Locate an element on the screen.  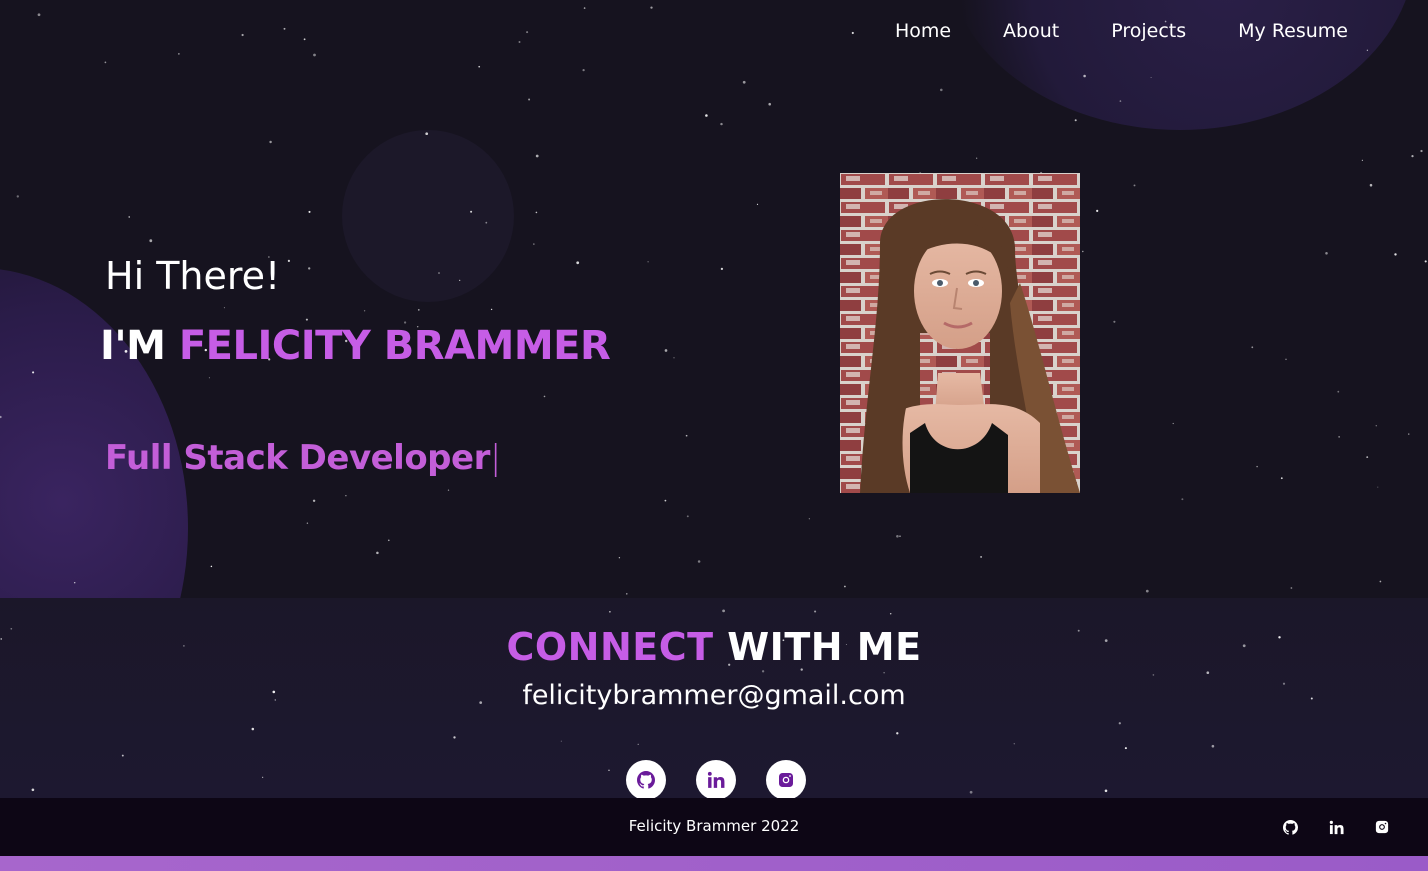
bottom-accent-bar is located at coordinates (714, 863).